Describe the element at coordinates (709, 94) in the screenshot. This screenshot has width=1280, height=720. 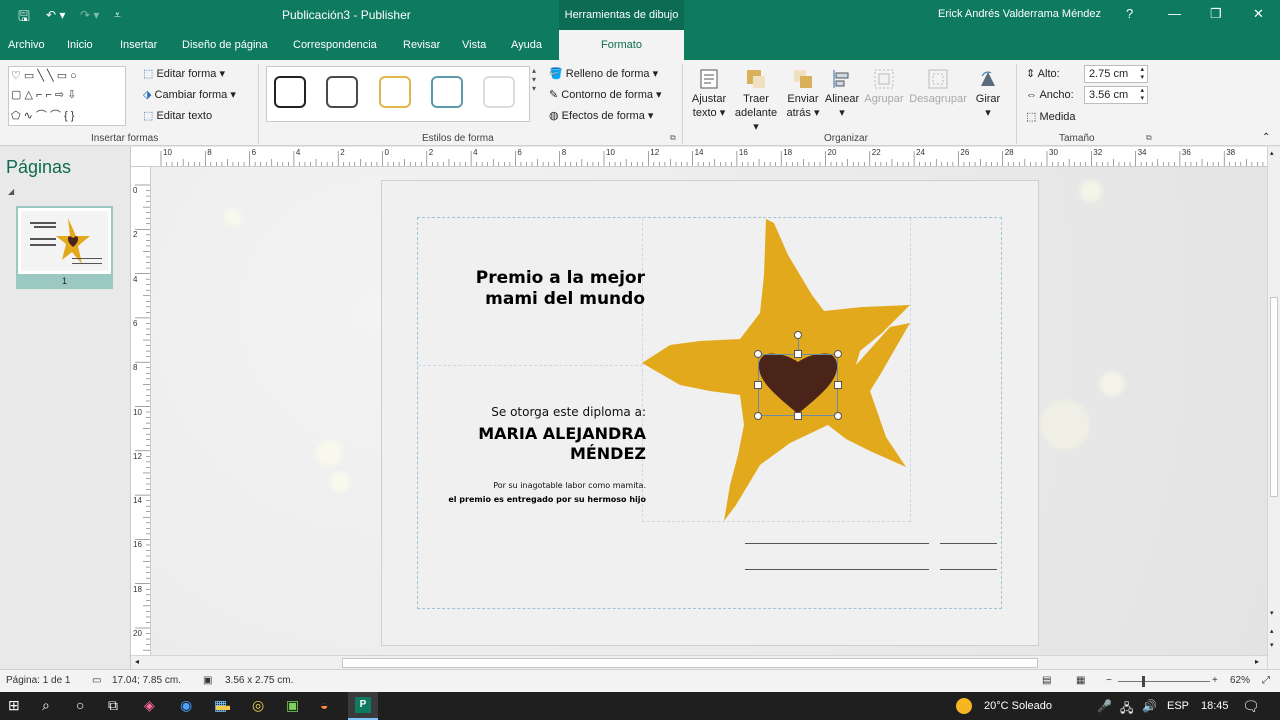
I see `wrap-text-button: Ajustar texto ▾` at that location.